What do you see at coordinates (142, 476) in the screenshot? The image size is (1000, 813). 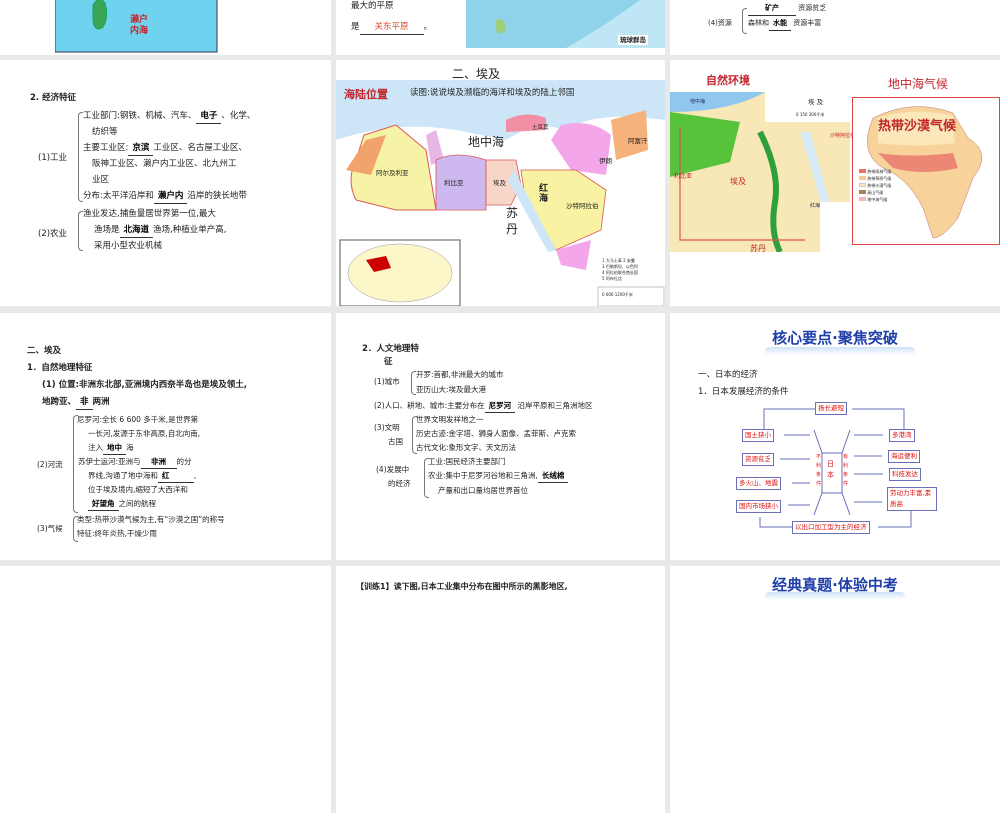 I see `river-line: 界线,沟通了地中海和红,` at bounding box center [142, 476].